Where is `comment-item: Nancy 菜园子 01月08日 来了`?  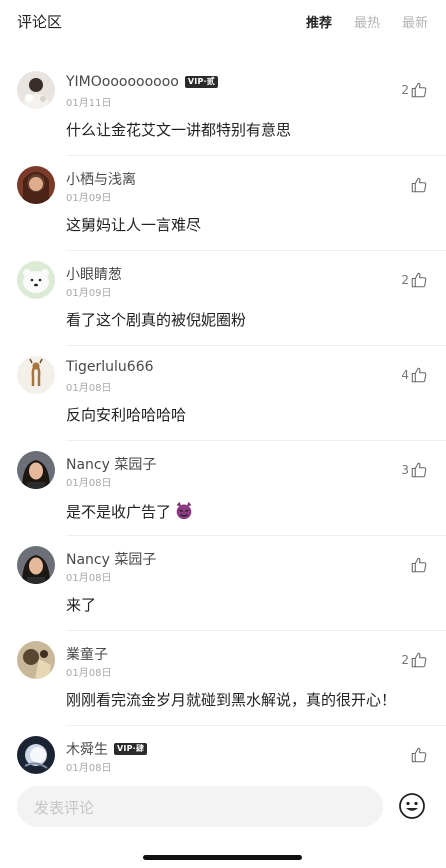 comment-item: Nancy 菜园子 01月08日 来了 is located at coordinates (223, 583).